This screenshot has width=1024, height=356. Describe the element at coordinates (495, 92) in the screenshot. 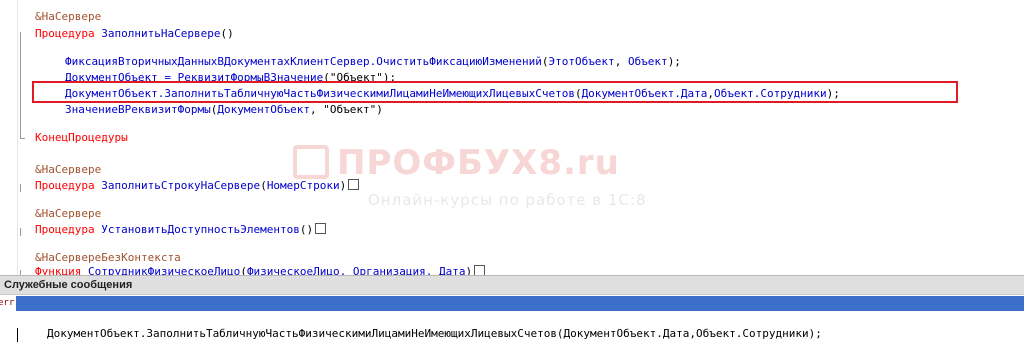

I see `error-line-highlight` at that location.